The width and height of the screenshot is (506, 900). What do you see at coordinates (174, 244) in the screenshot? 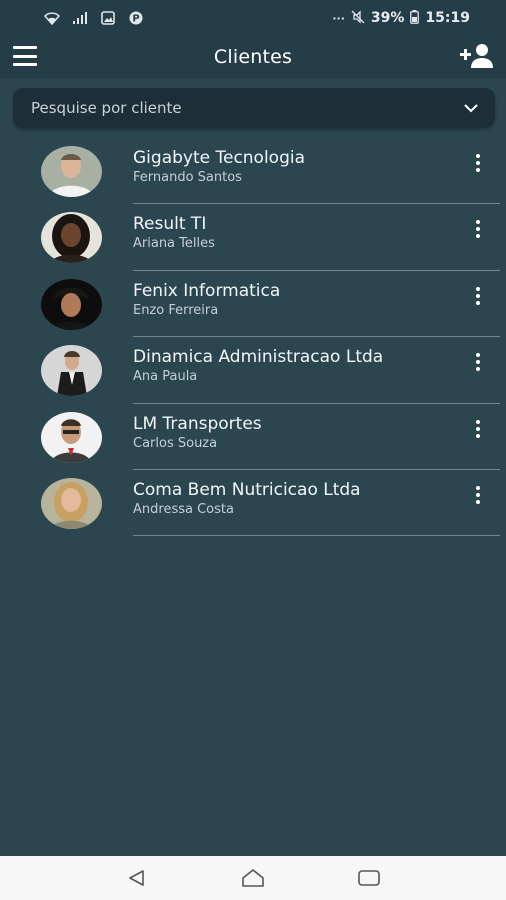
I see `client-contact: Ariana Telles` at bounding box center [174, 244].